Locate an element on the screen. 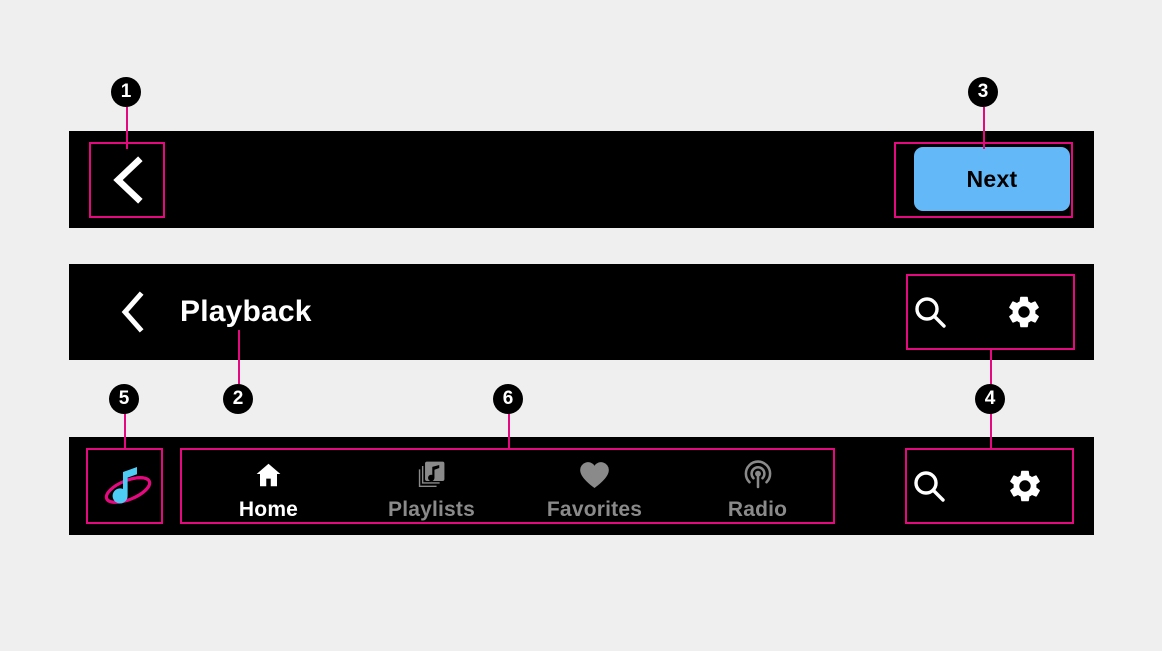 This screenshot has width=1162, height=651. bottom-navigation-bar: Home Playlists Favorites Radio is located at coordinates (581, 486).